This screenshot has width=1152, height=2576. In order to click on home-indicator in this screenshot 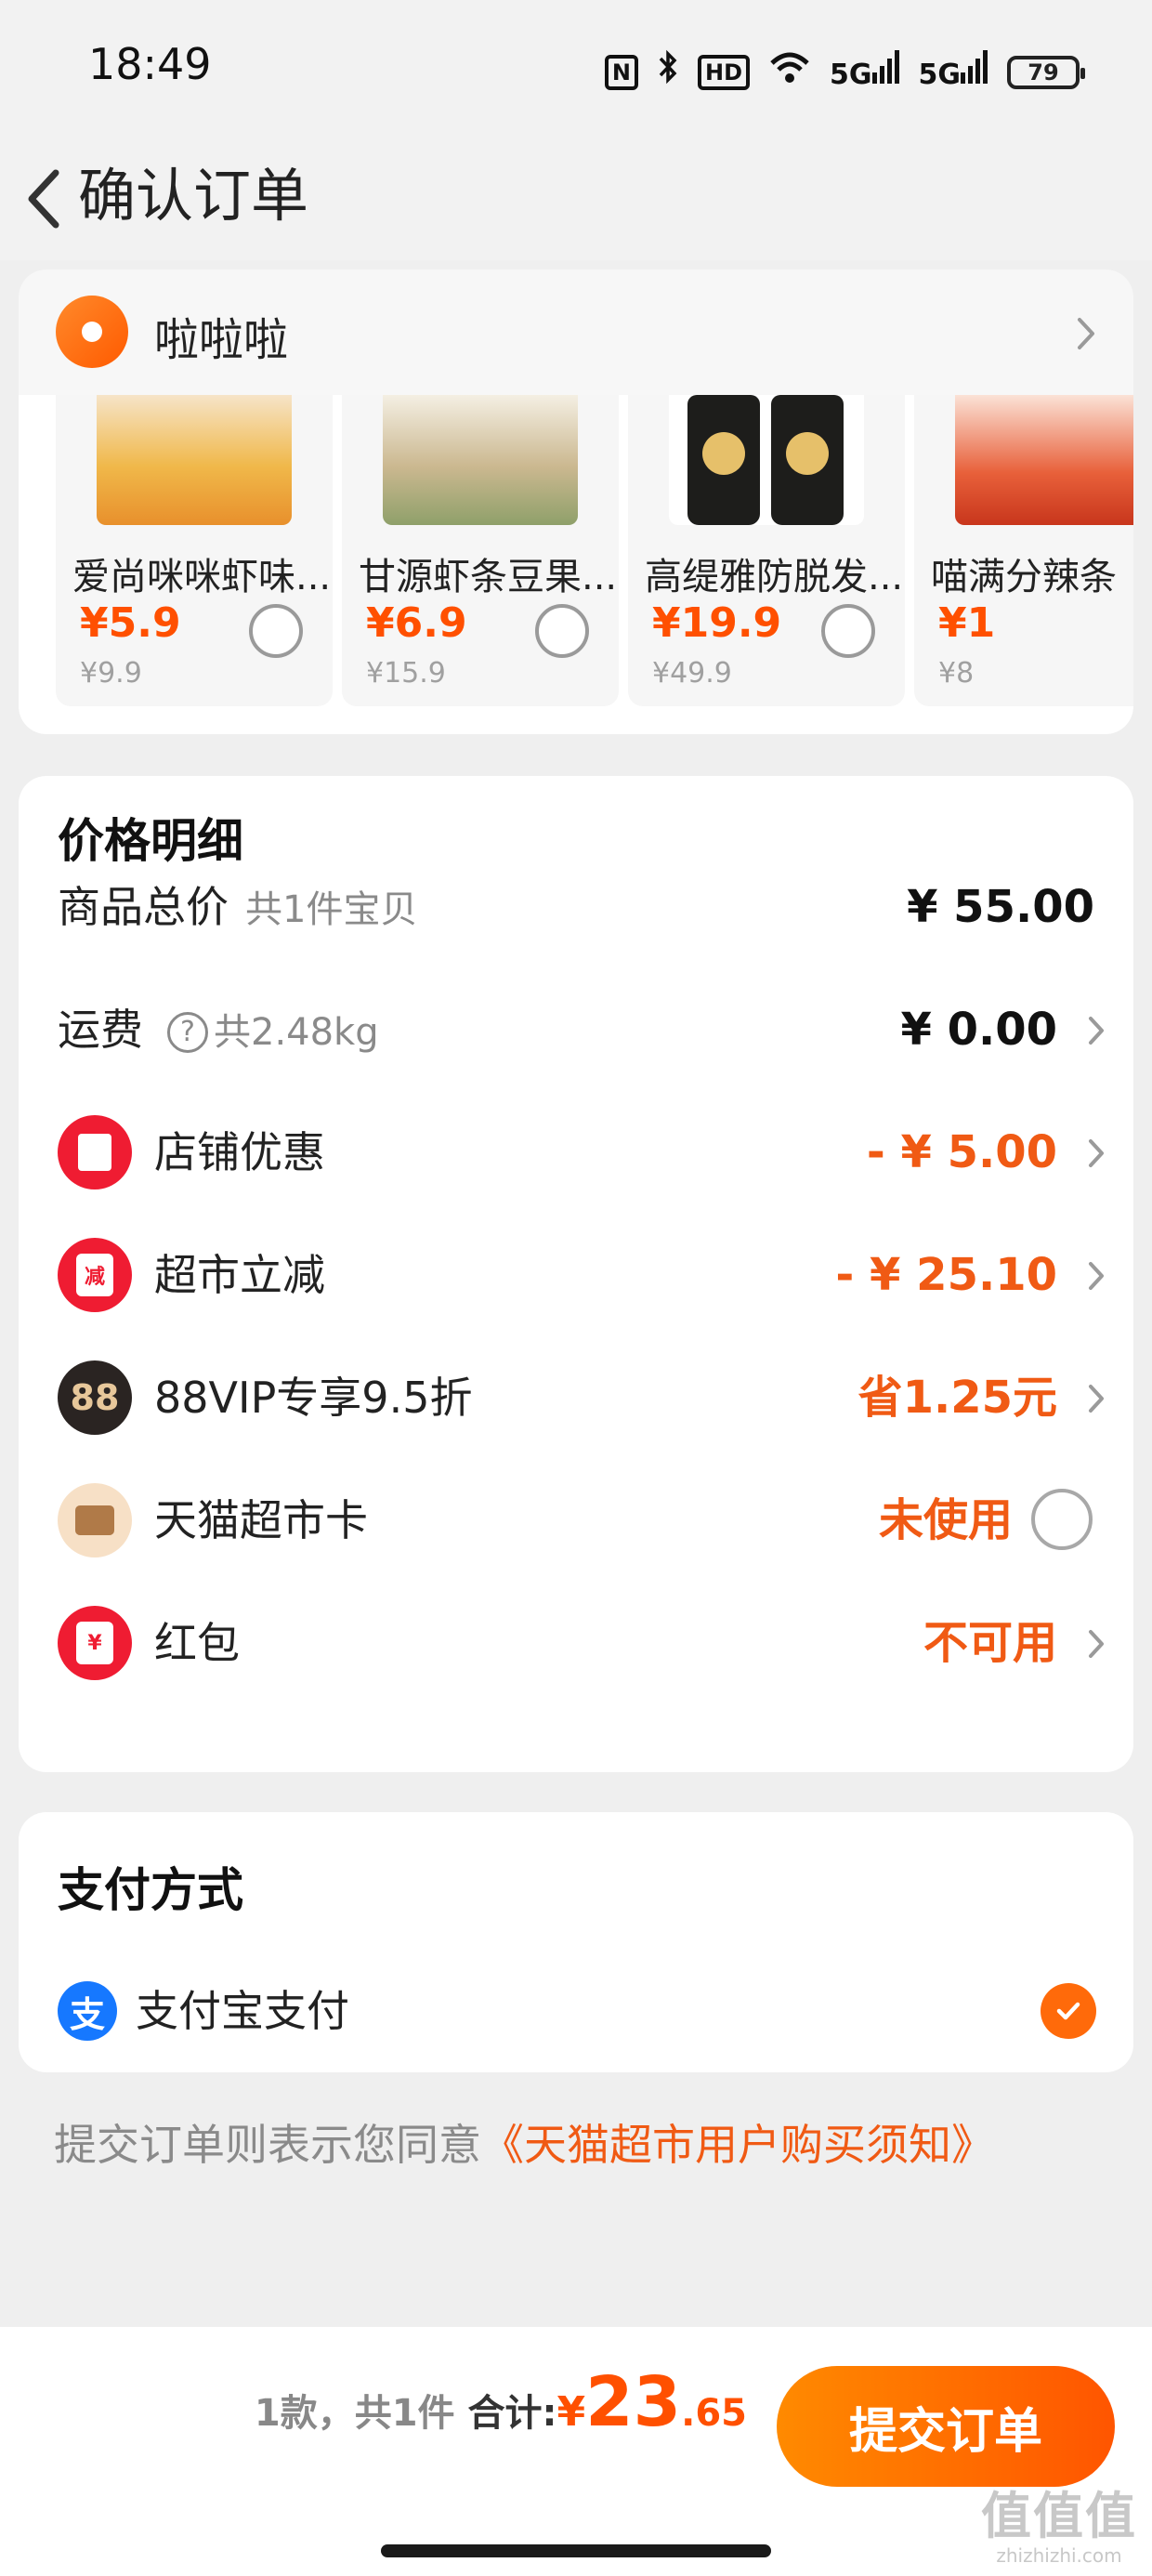, I will do `click(576, 2550)`.